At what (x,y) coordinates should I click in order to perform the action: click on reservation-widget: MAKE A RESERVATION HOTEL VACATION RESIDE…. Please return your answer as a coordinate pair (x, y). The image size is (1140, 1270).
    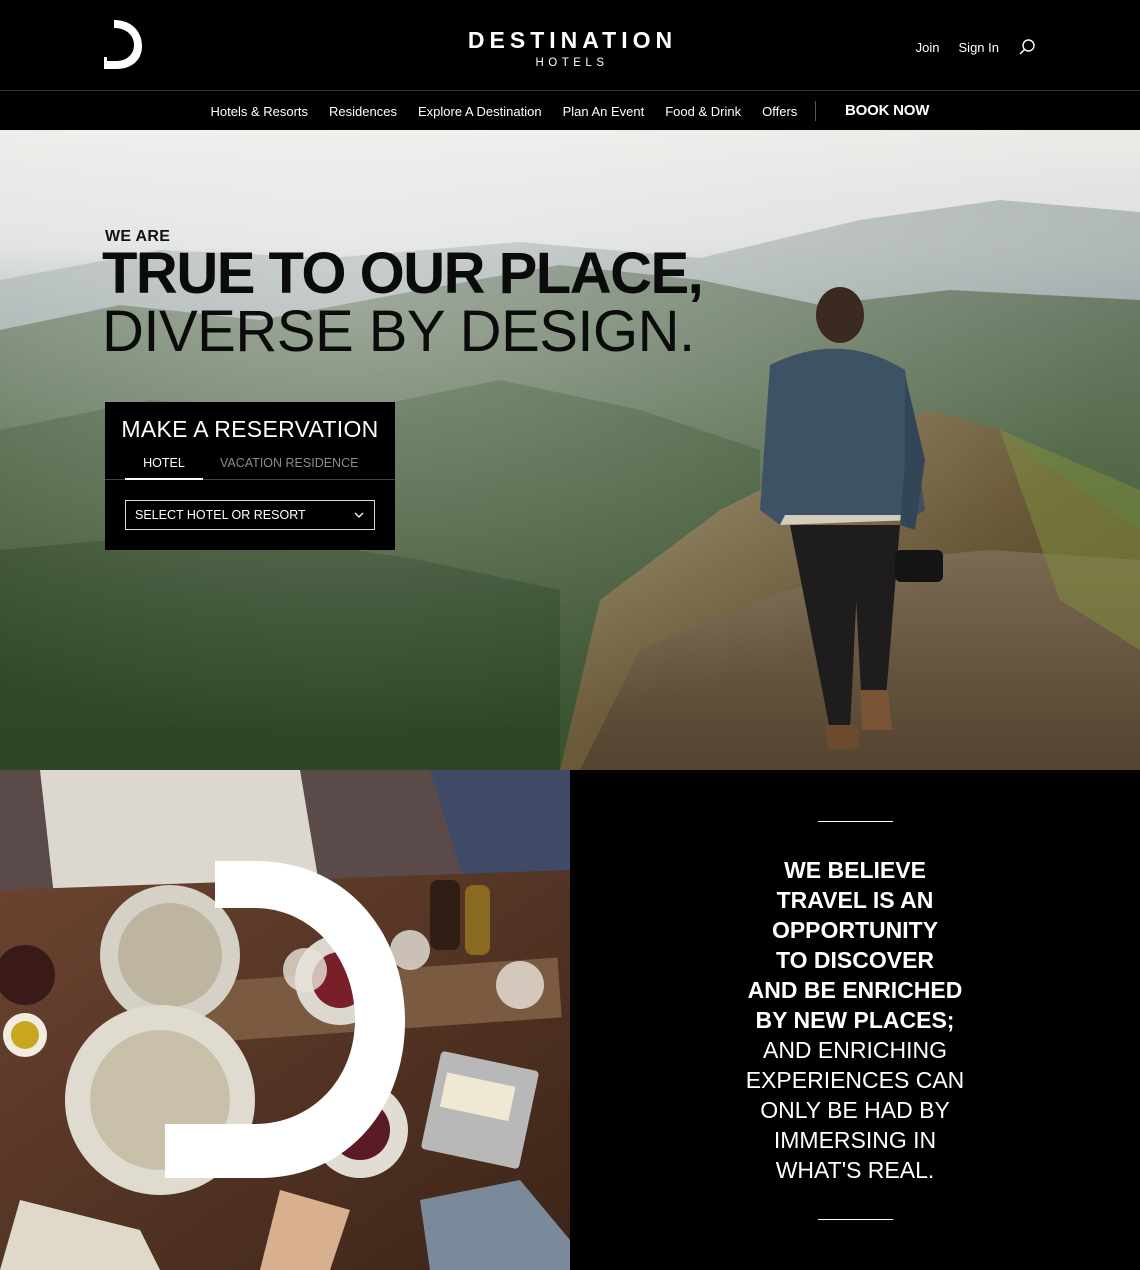
    Looking at the image, I should click on (250, 476).